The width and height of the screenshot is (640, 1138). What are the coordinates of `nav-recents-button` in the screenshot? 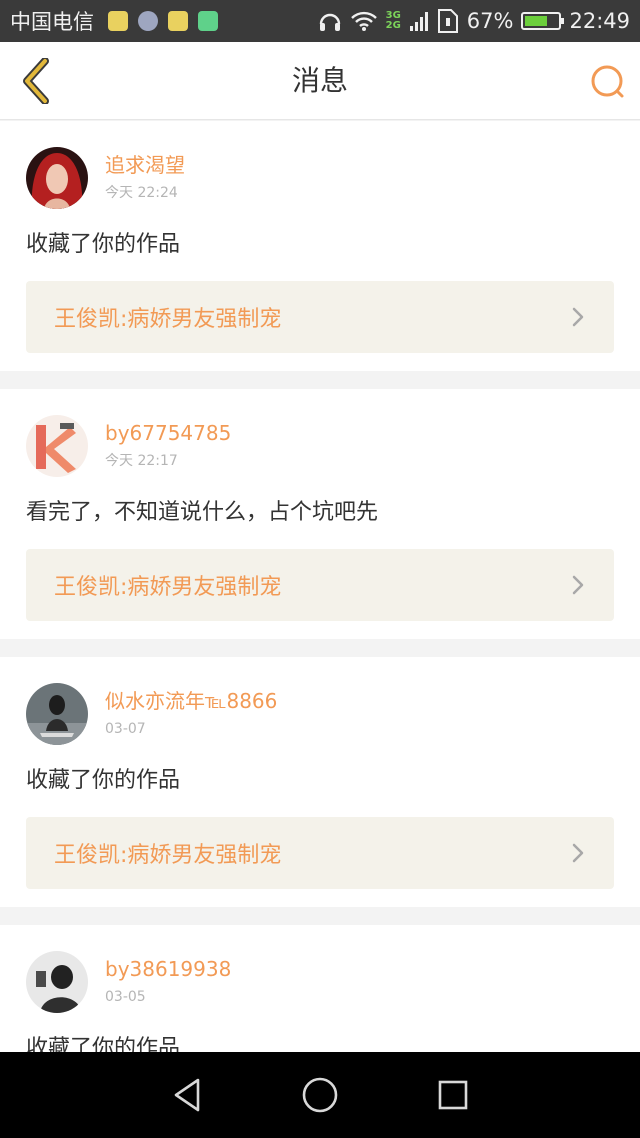 It's located at (453, 1095).